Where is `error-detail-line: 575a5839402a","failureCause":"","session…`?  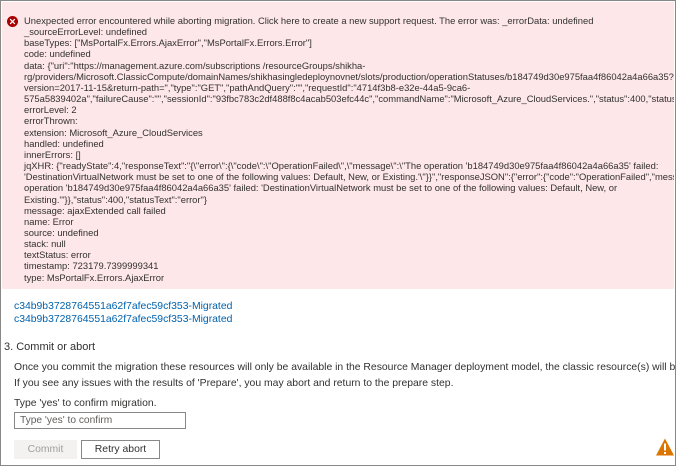 error-detail-line: 575a5839402a","failureCause":"","session… is located at coordinates (349, 99).